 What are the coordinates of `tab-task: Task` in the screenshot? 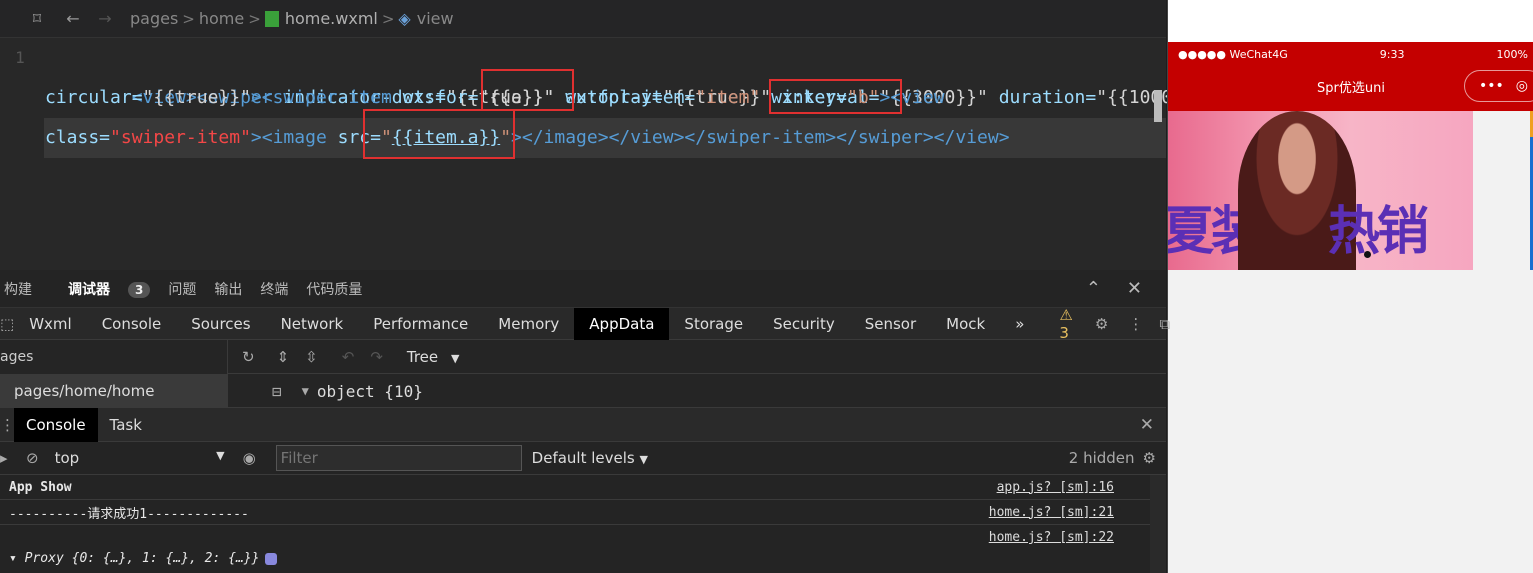 It's located at (126, 425).